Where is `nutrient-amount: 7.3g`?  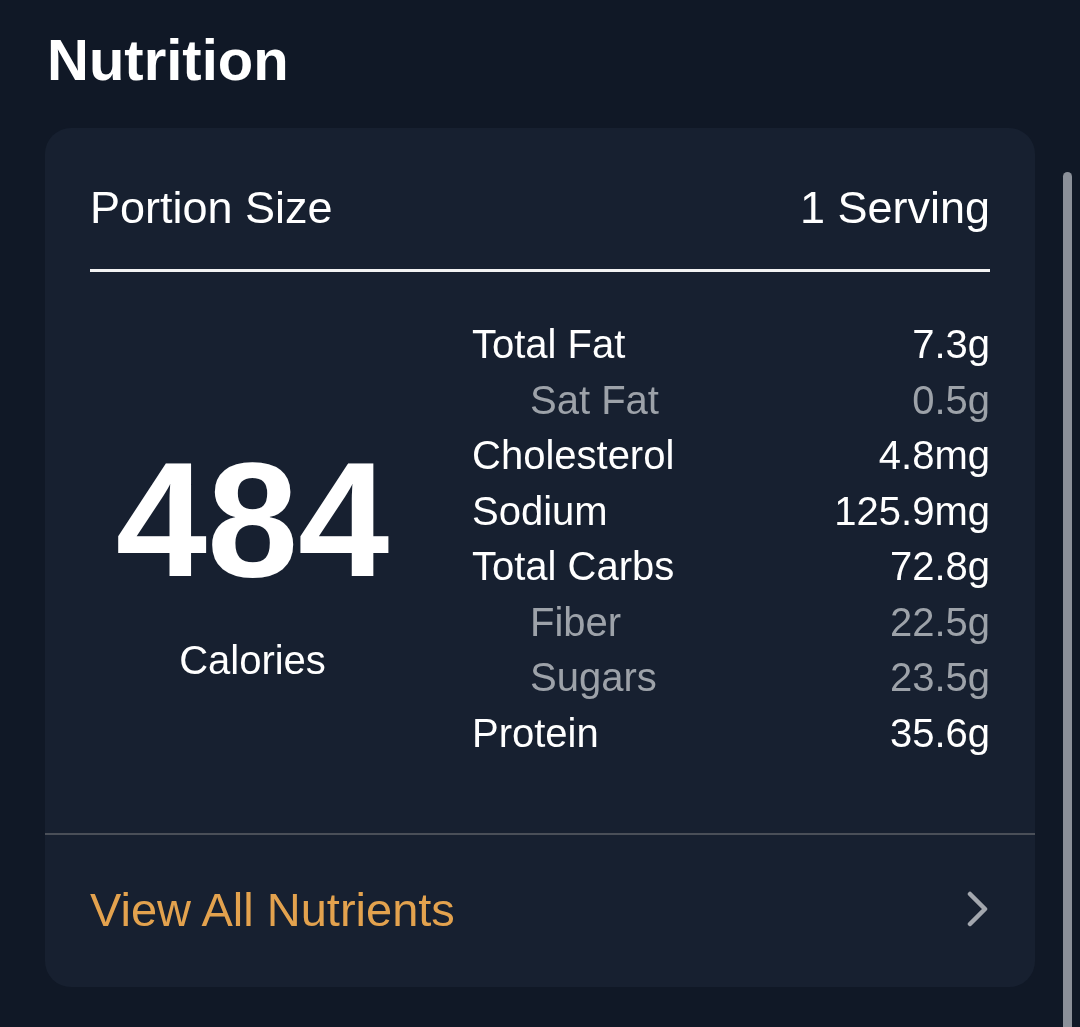 nutrient-amount: 7.3g is located at coordinates (951, 345).